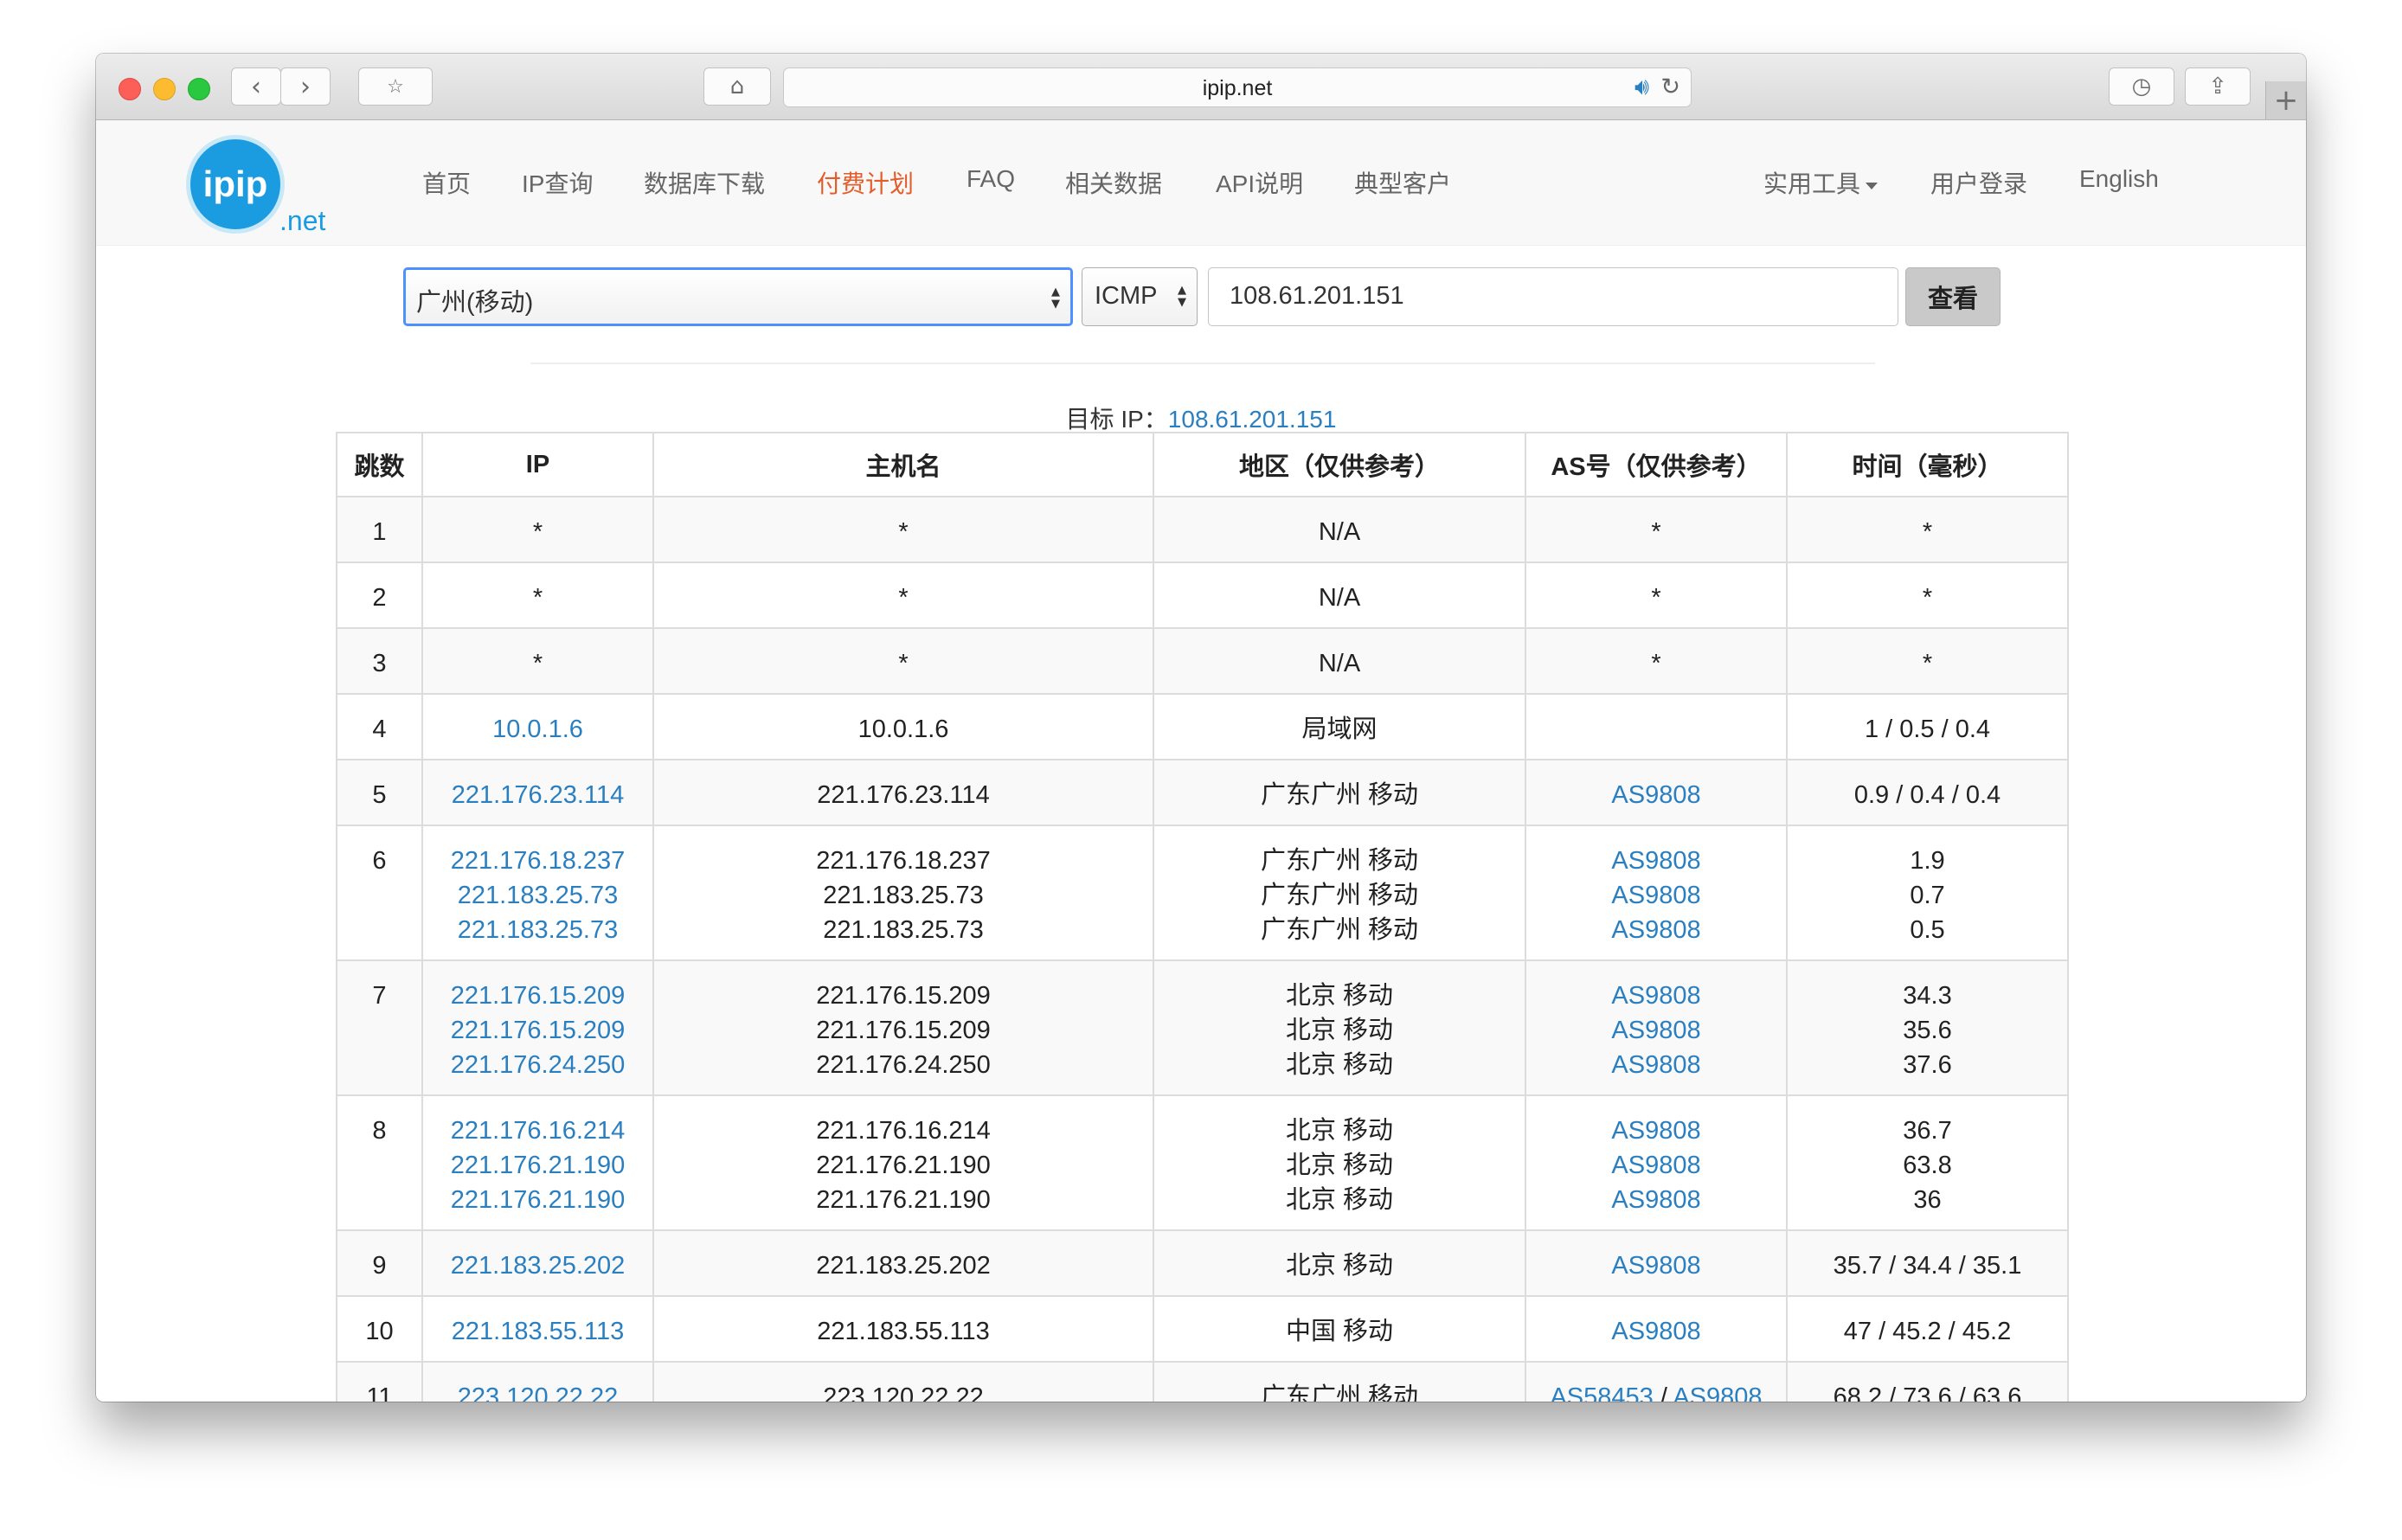 The width and height of the screenshot is (2402, 1540). I want to click on as-cell: AS9808, so click(1657, 1263).